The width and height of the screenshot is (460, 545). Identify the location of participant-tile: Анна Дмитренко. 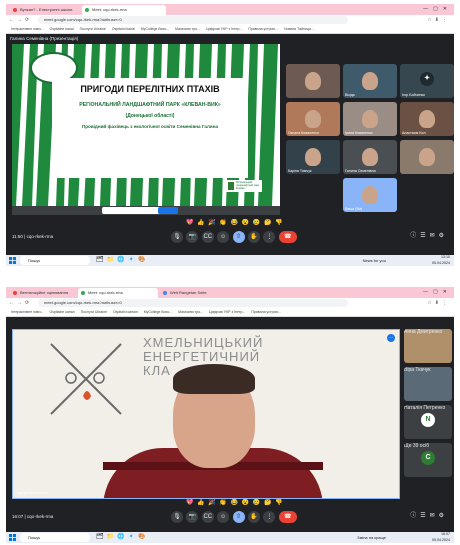
(428, 346).